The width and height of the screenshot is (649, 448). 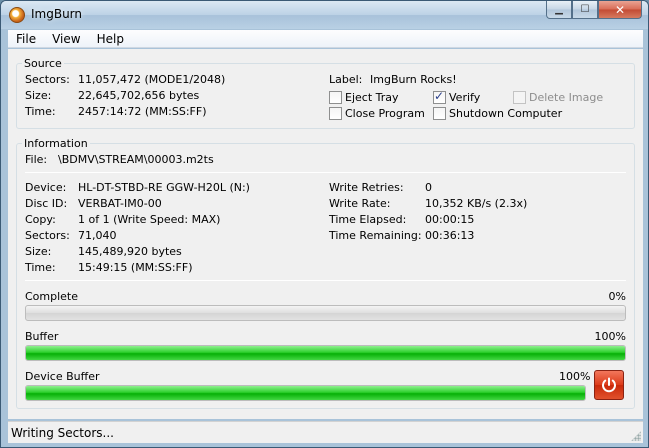 What do you see at coordinates (42, 336) in the screenshot?
I see `buffer-label: Buffer` at bounding box center [42, 336].